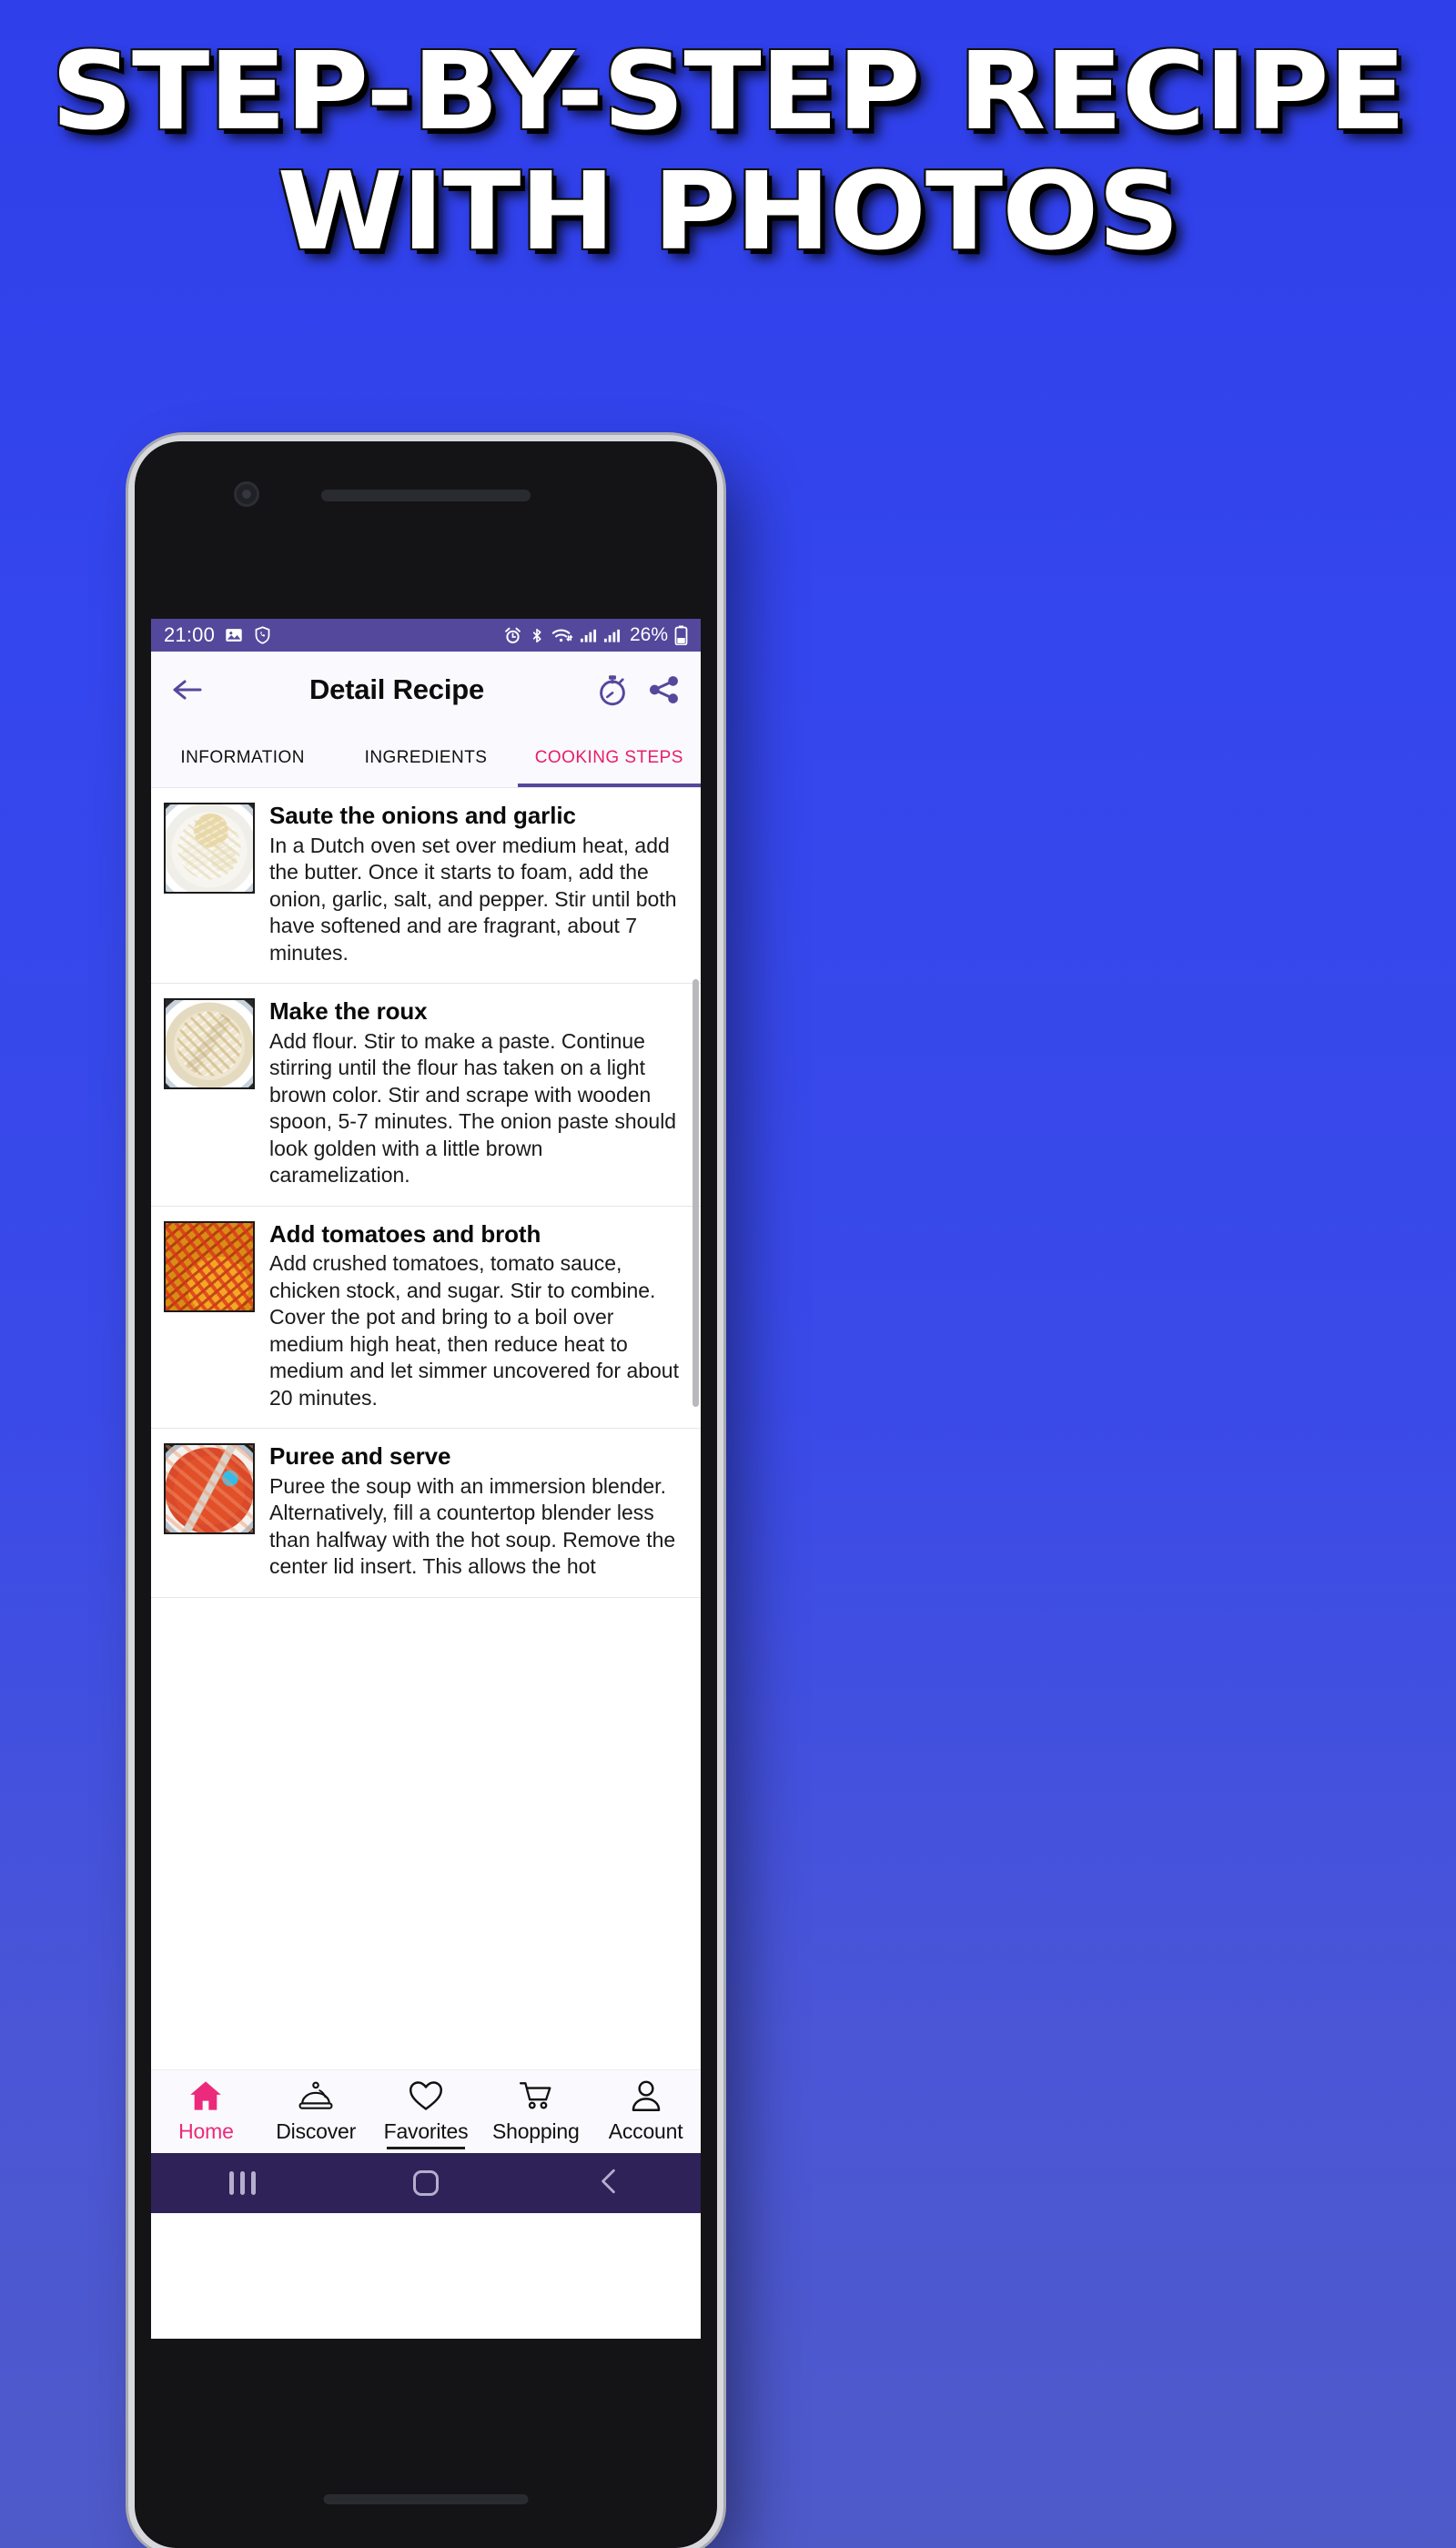  What do you see at coordinates (397, 689) in the screenshot?
I see `page-title: Detail Recipe` at bounding box center [397, 689].